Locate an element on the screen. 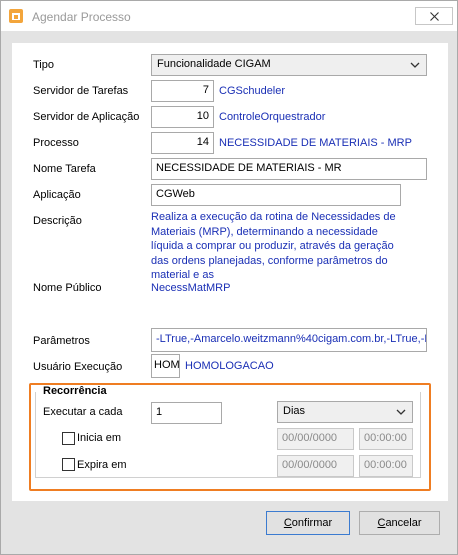 The image size is (458, 555). servidor-aplicacao-code-field: 10 is located at coordinates (182, 117).